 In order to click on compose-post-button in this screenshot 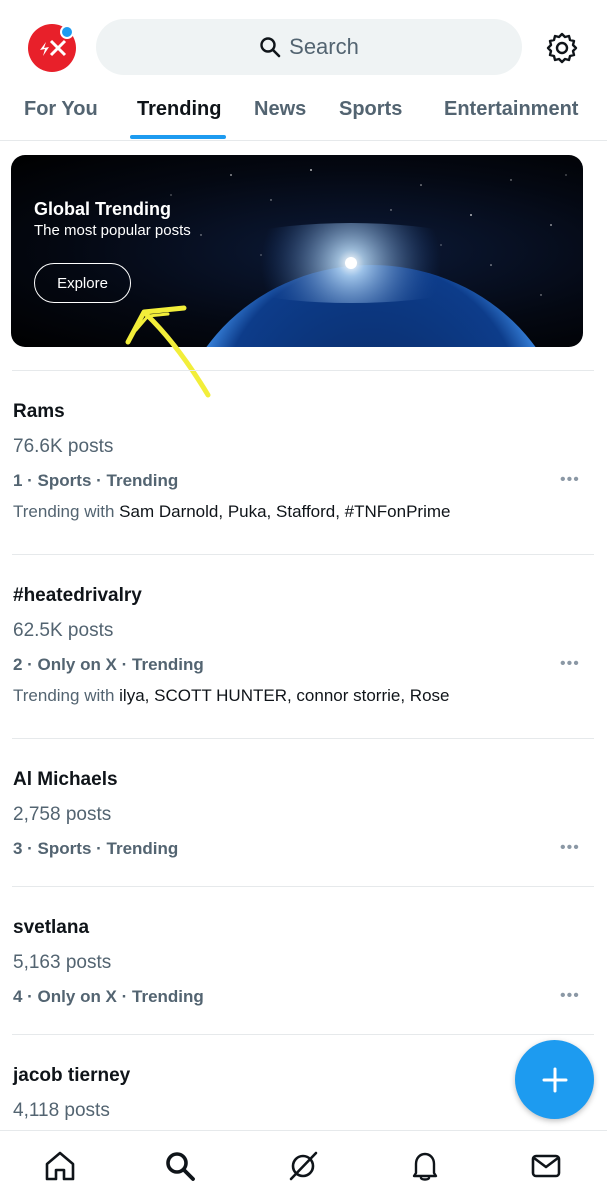, I will do `click(554, 1079)`.